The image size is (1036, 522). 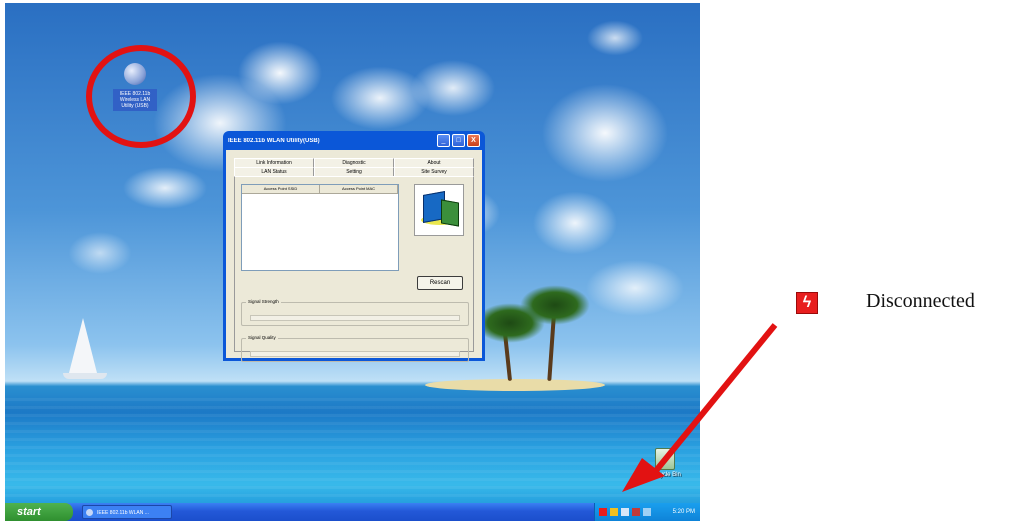 I want to click on disconnected-tray-icon, so click(x=603, y=512).